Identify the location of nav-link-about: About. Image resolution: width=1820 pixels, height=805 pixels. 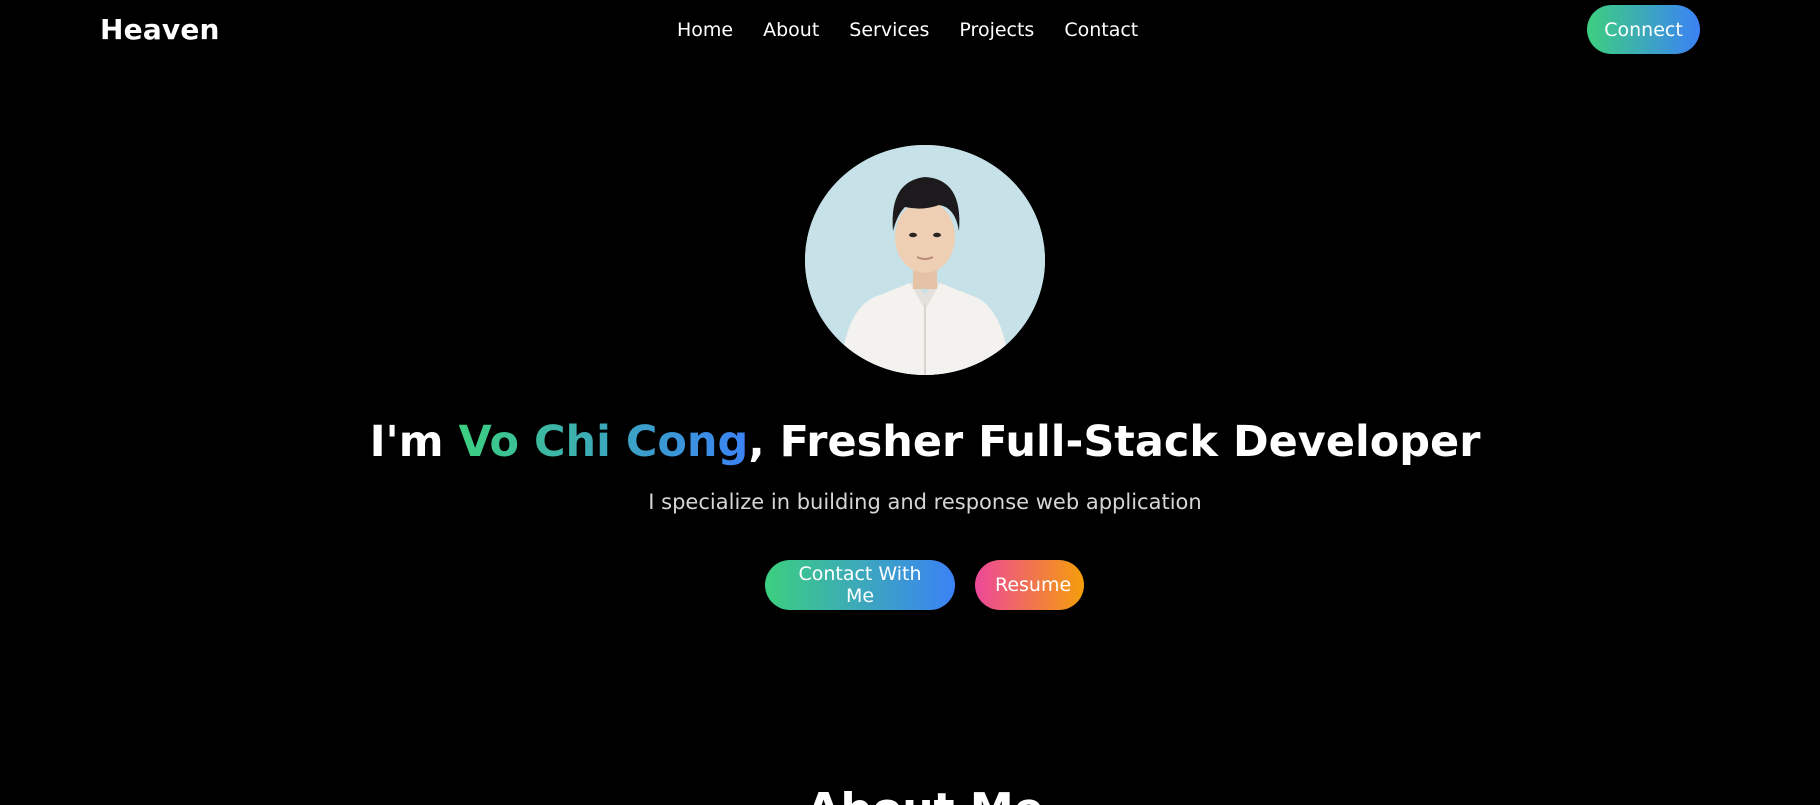
(791, 30).